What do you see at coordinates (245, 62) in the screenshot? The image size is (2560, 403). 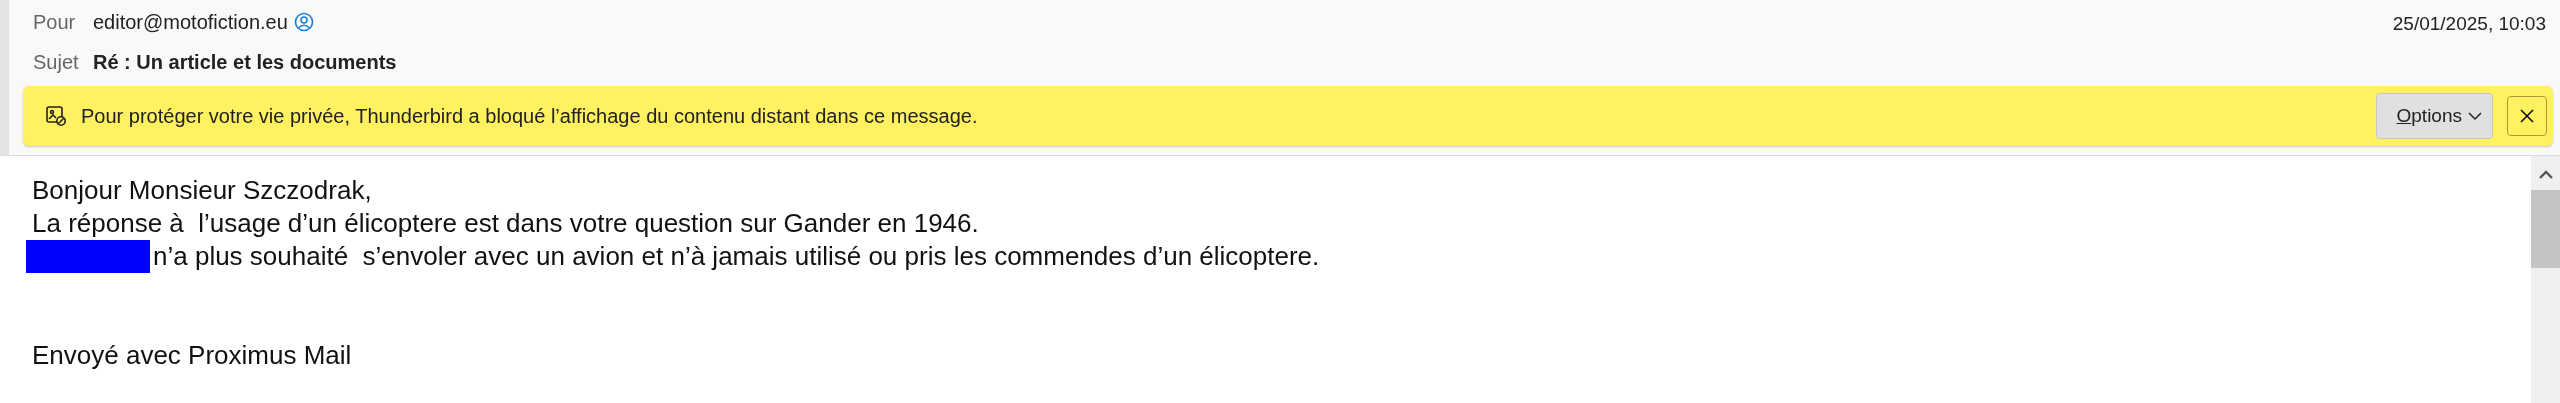 I see `subject-text: Ré : Un article et les documents` at bounding box center [245, 62].